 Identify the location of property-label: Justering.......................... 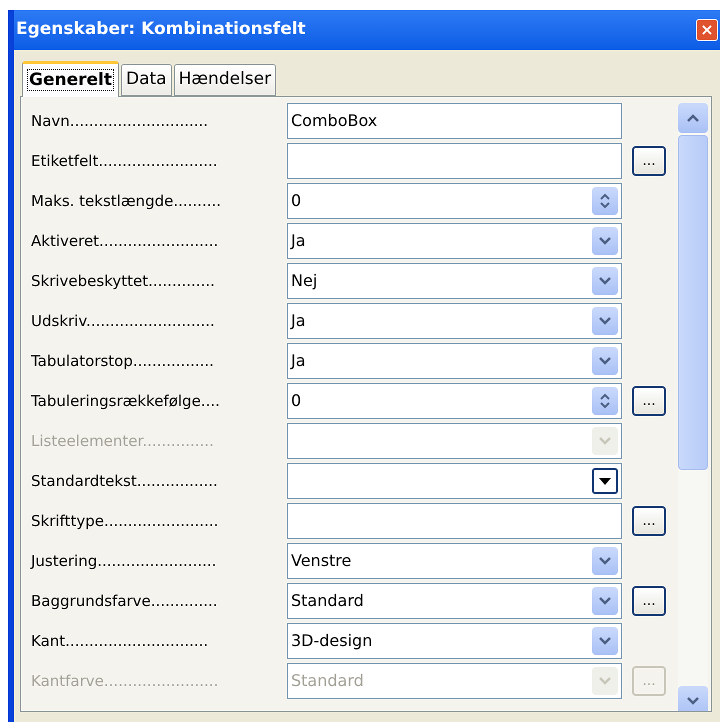
(124, 561).